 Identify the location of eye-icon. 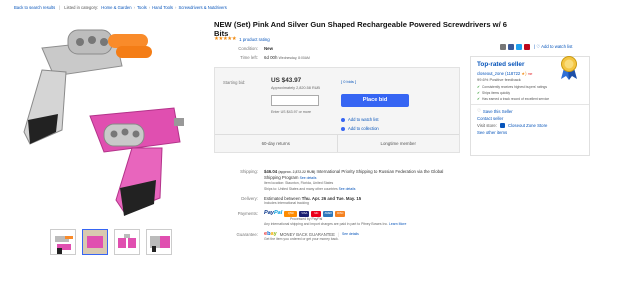
(343, 119).